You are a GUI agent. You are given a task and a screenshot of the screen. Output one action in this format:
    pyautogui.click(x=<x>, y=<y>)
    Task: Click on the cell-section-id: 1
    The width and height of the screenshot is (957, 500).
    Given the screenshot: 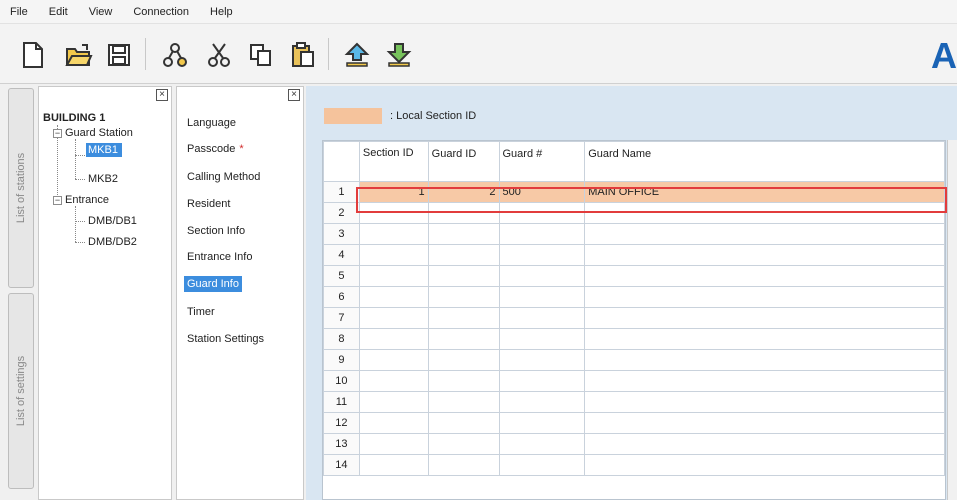 What is the action you would take?
    pyautogui.click(x=393, y=192)
    